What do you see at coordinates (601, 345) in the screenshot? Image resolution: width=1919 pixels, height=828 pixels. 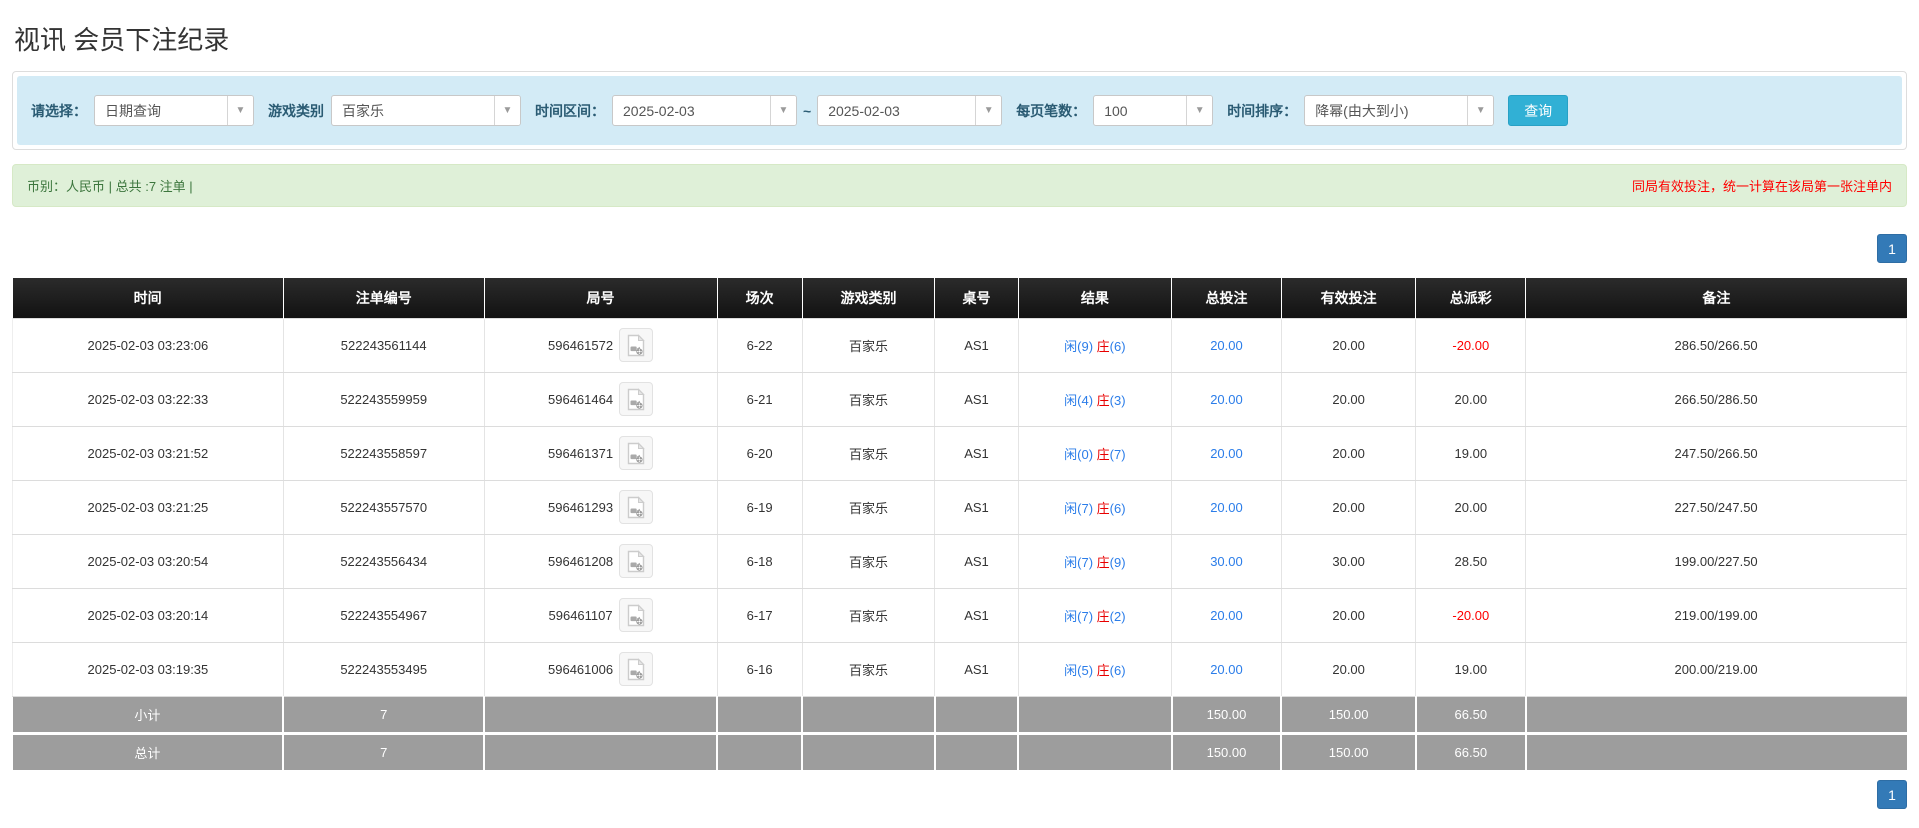 I see `cell-round-id: 596461572` at bounding box center [601, 345].